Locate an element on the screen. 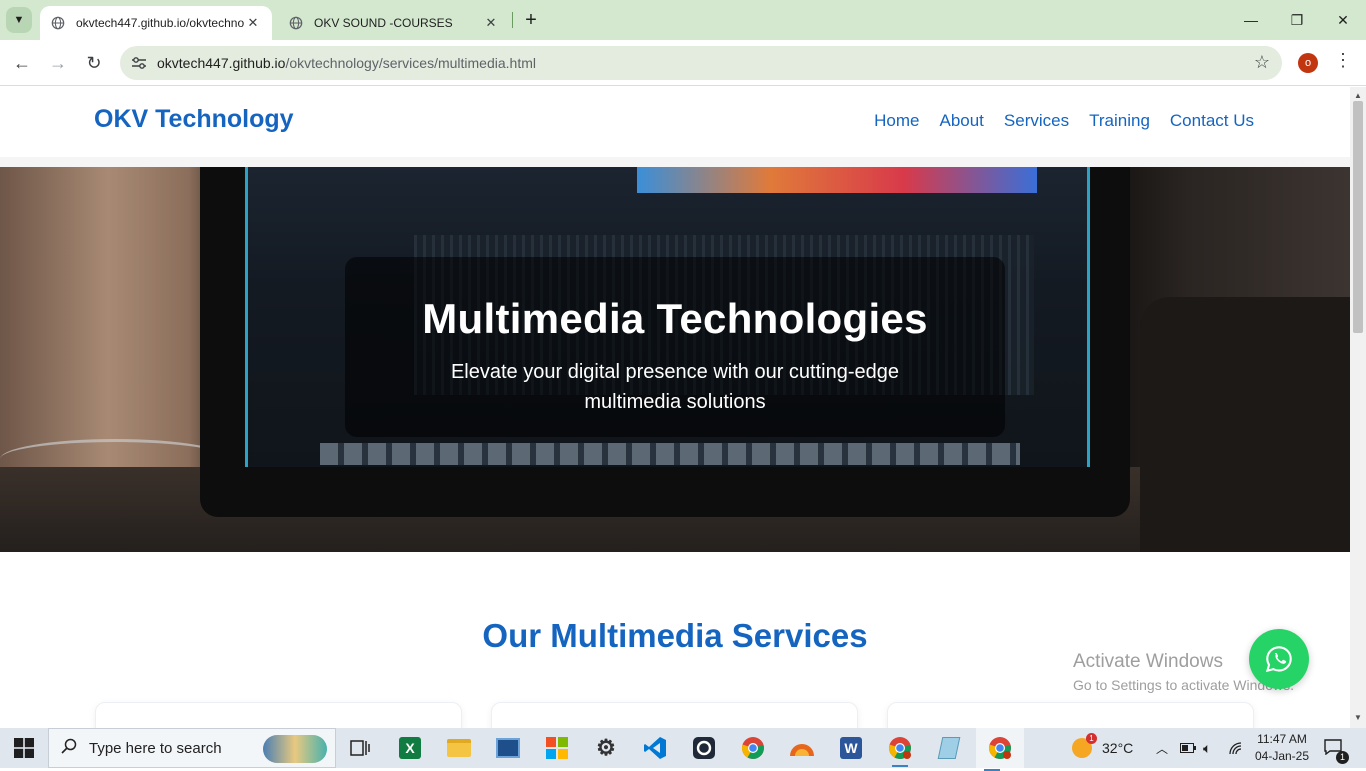 Image resolution: width=1366 pixels, height=771 pixels. new-tab-button: + is located at coordinates (531, 20).